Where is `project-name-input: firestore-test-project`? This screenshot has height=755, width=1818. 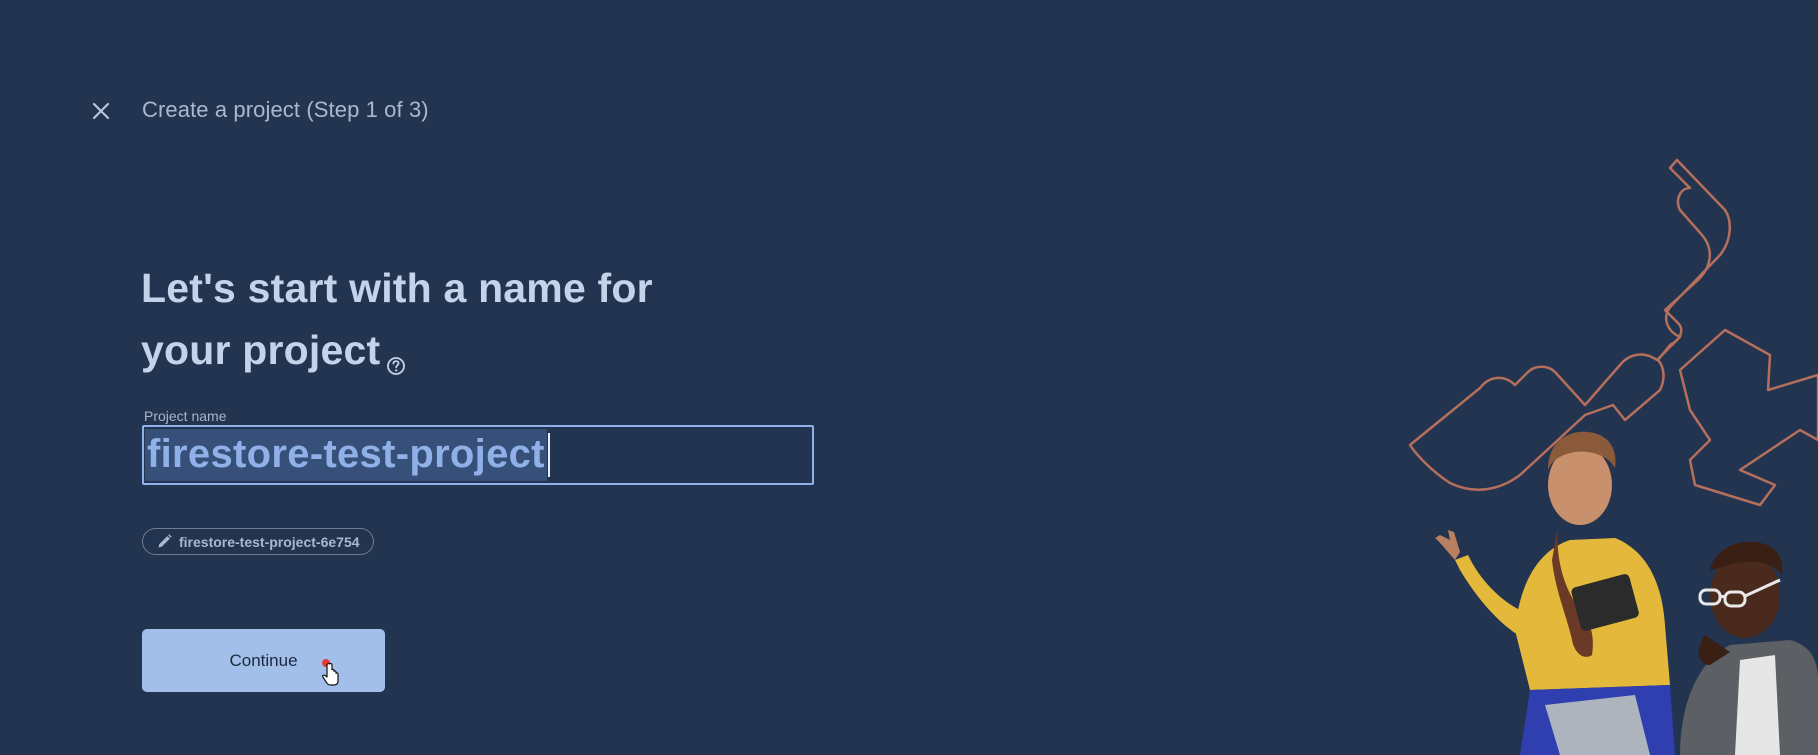 project-name-input: firestore-test-project is located at coordinates (478, 455).